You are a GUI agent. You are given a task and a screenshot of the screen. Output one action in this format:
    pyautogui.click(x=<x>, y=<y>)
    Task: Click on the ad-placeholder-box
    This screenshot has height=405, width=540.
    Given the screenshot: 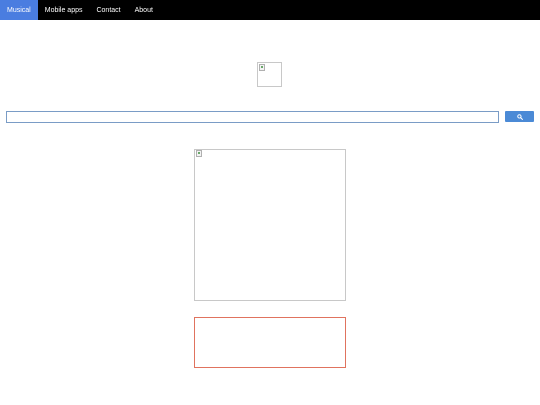 What is the action you would take?
    pyautogui.click(x=270, y=342)
    